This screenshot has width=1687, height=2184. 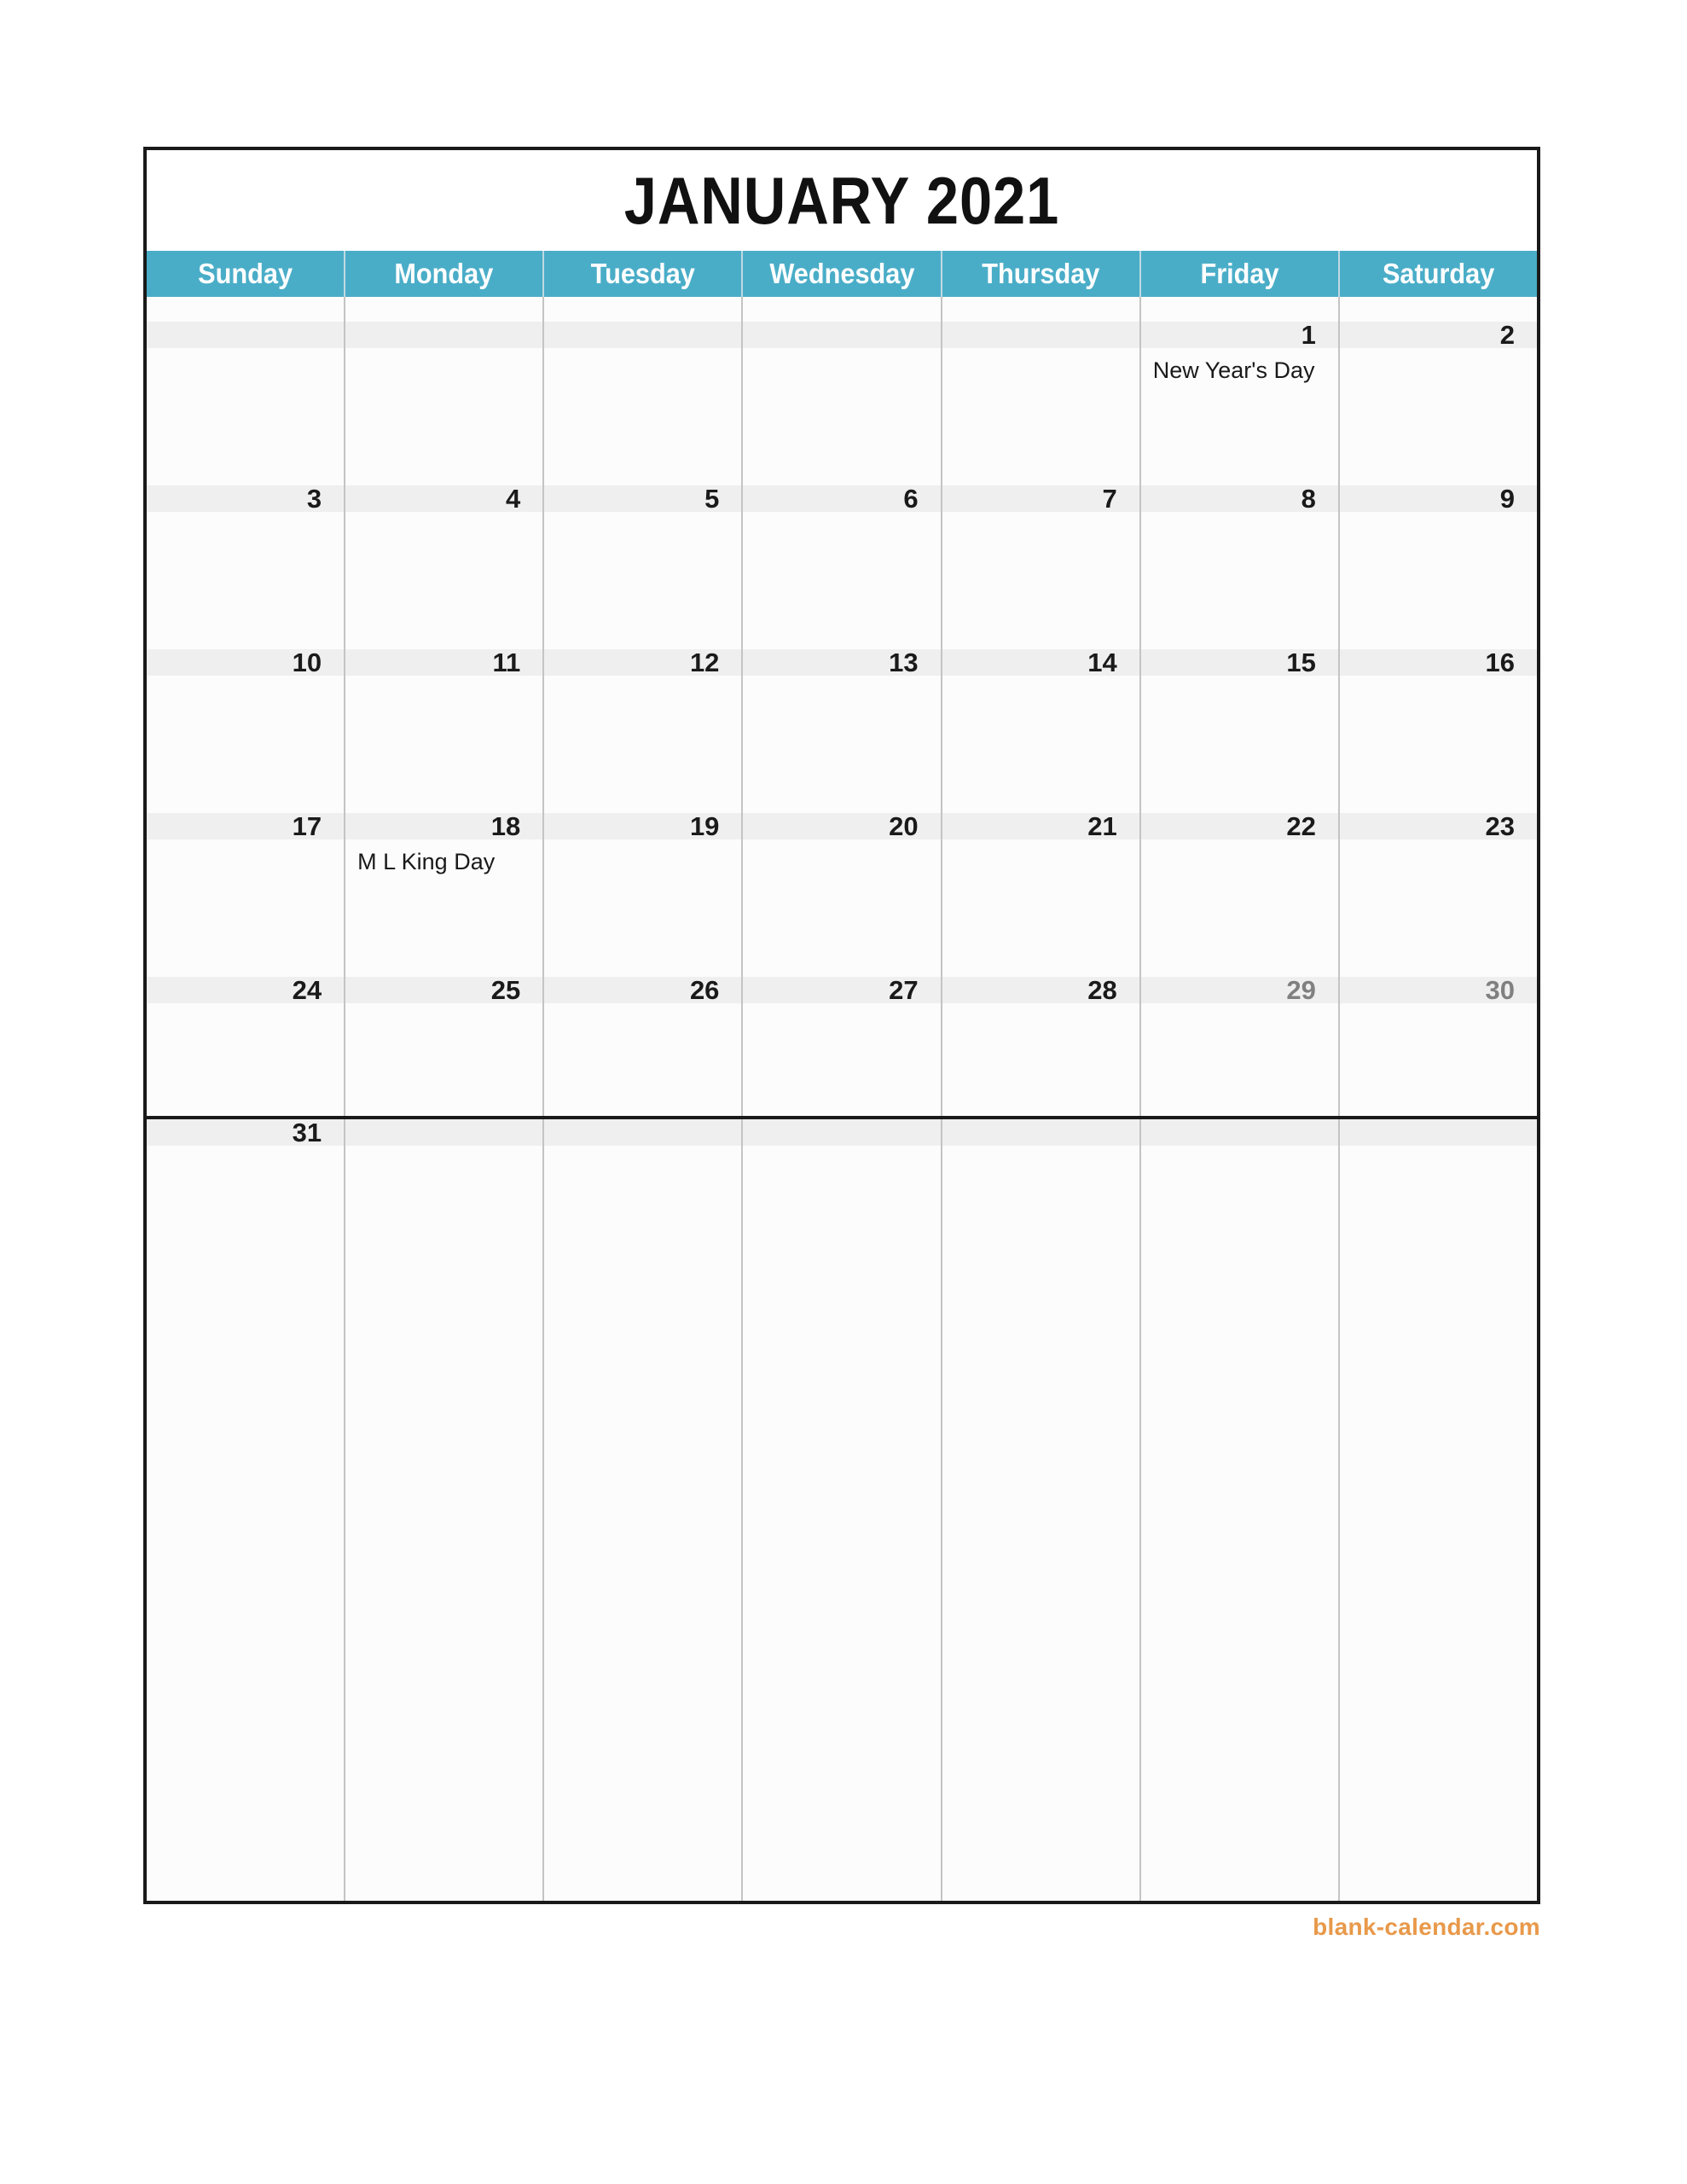 I want to click on day-cell-1: 1 New Year's Day, so click(x=1240, y=379).